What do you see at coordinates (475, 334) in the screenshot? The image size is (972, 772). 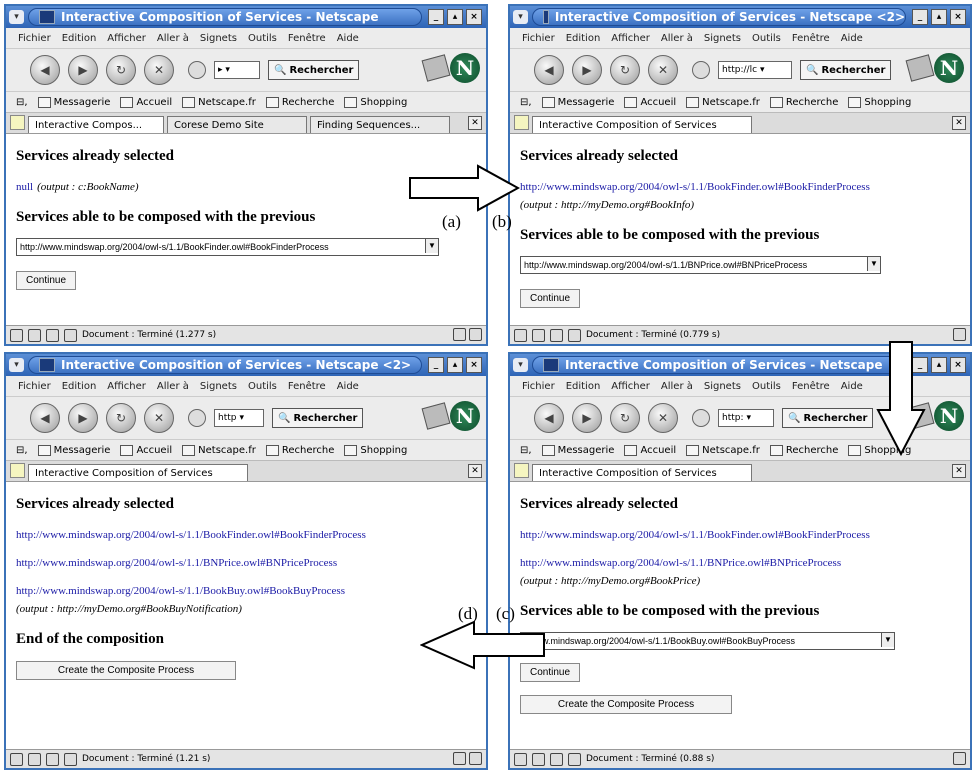 I see `security-icon` at bounding box center [475, 334].